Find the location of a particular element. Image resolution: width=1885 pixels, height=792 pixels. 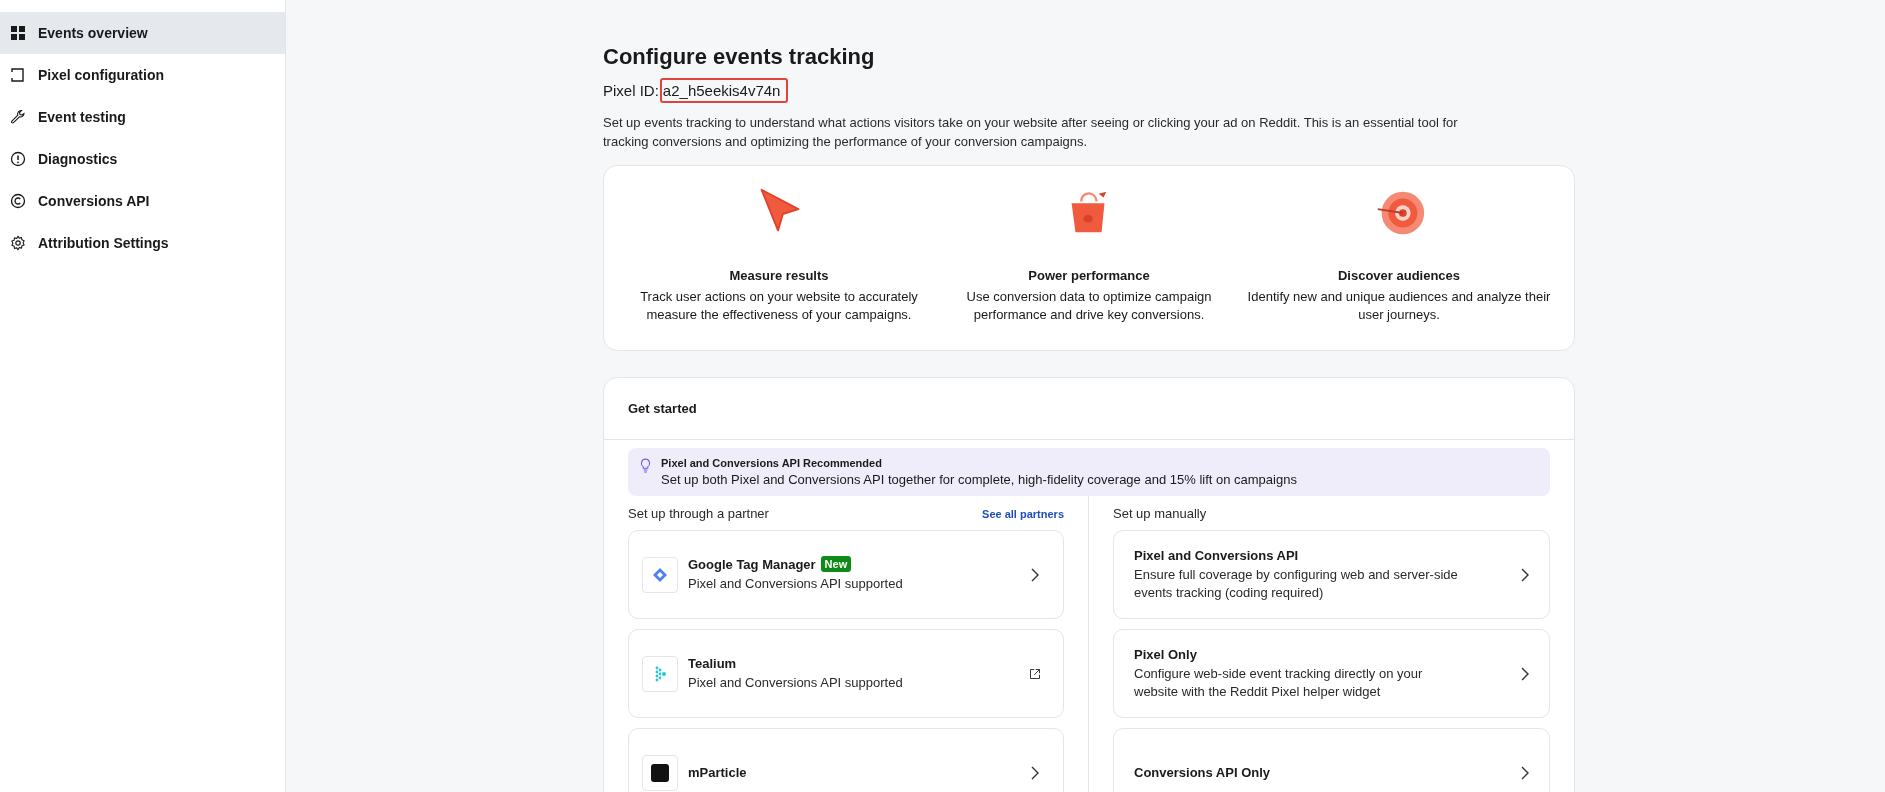

alert-icon is located at coordinates (18, 159).